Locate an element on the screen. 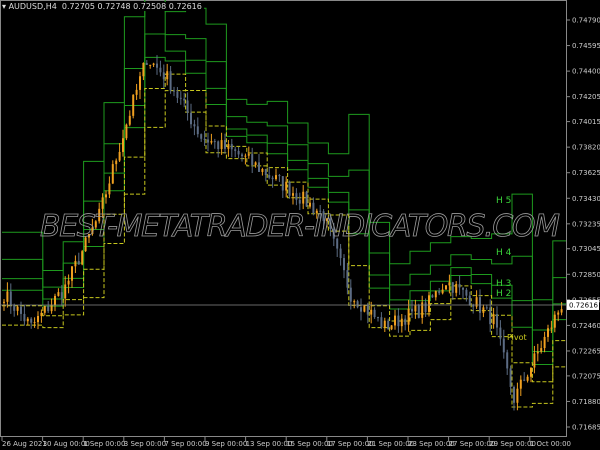 This screenshot has height=450, width=600. price-label: 0.73625 is located at coordinates (586, 173).